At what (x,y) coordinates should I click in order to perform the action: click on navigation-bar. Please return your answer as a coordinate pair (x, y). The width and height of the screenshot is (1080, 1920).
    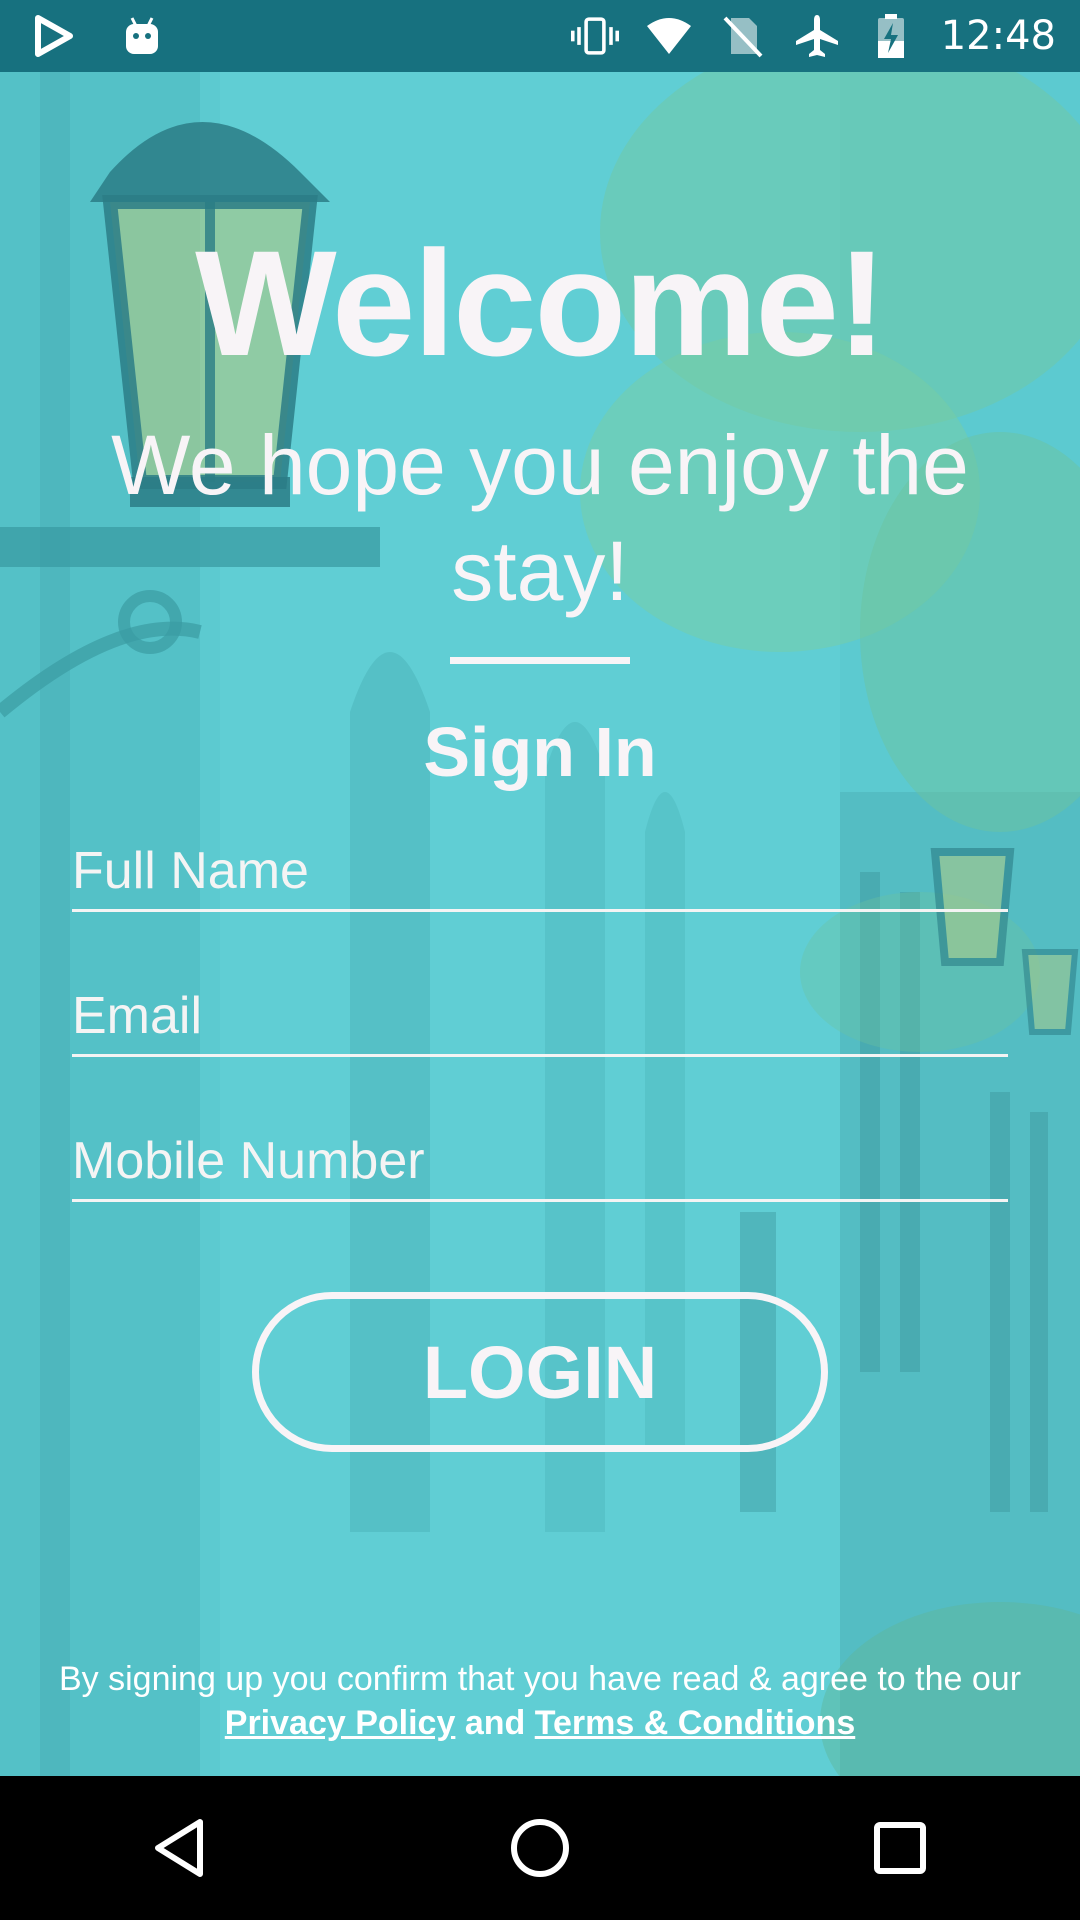
    Looking at the image, I should click on (540, 1848).